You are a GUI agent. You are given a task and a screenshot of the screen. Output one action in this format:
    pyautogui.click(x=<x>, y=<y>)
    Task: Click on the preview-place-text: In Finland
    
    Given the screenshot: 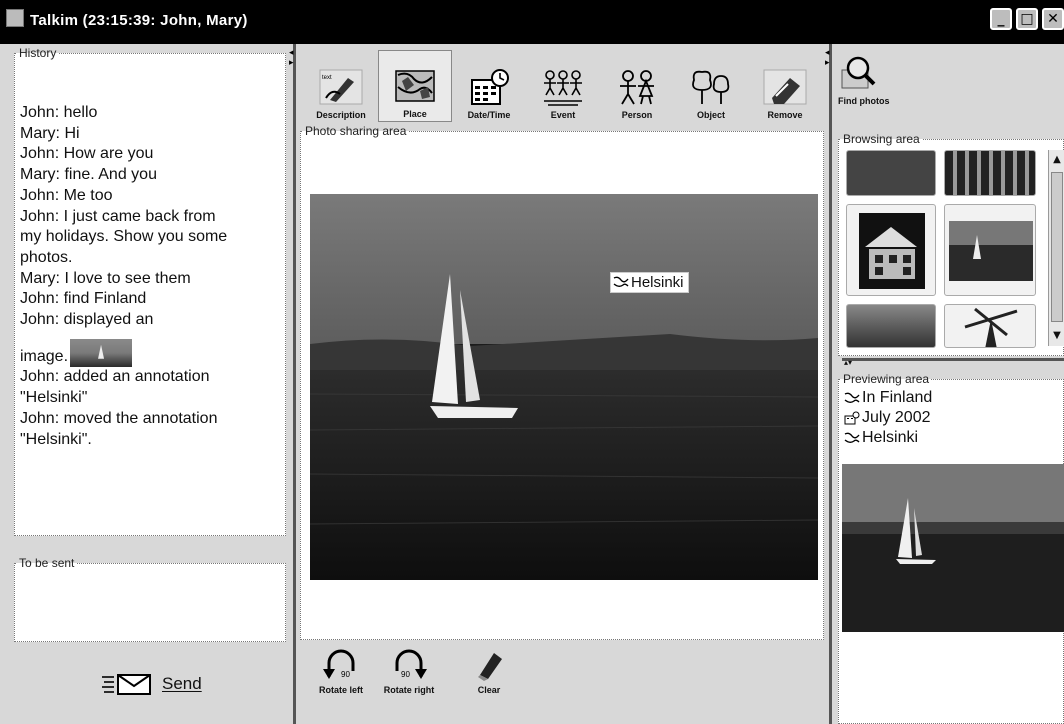 What is the action you would take?
    pyautogui.click(x=897, y=397)
    